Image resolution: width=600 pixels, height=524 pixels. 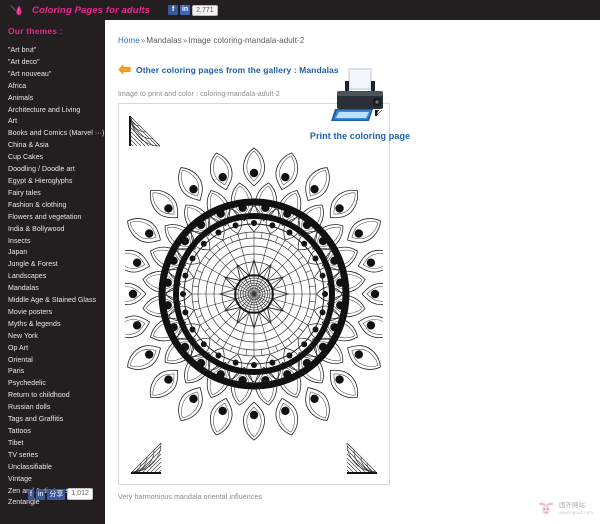 What do you see at coordinates (56, 456) in the screenshot?
I see `sidebar-item-tv-series: TV series` at bounding box center [56, 456].